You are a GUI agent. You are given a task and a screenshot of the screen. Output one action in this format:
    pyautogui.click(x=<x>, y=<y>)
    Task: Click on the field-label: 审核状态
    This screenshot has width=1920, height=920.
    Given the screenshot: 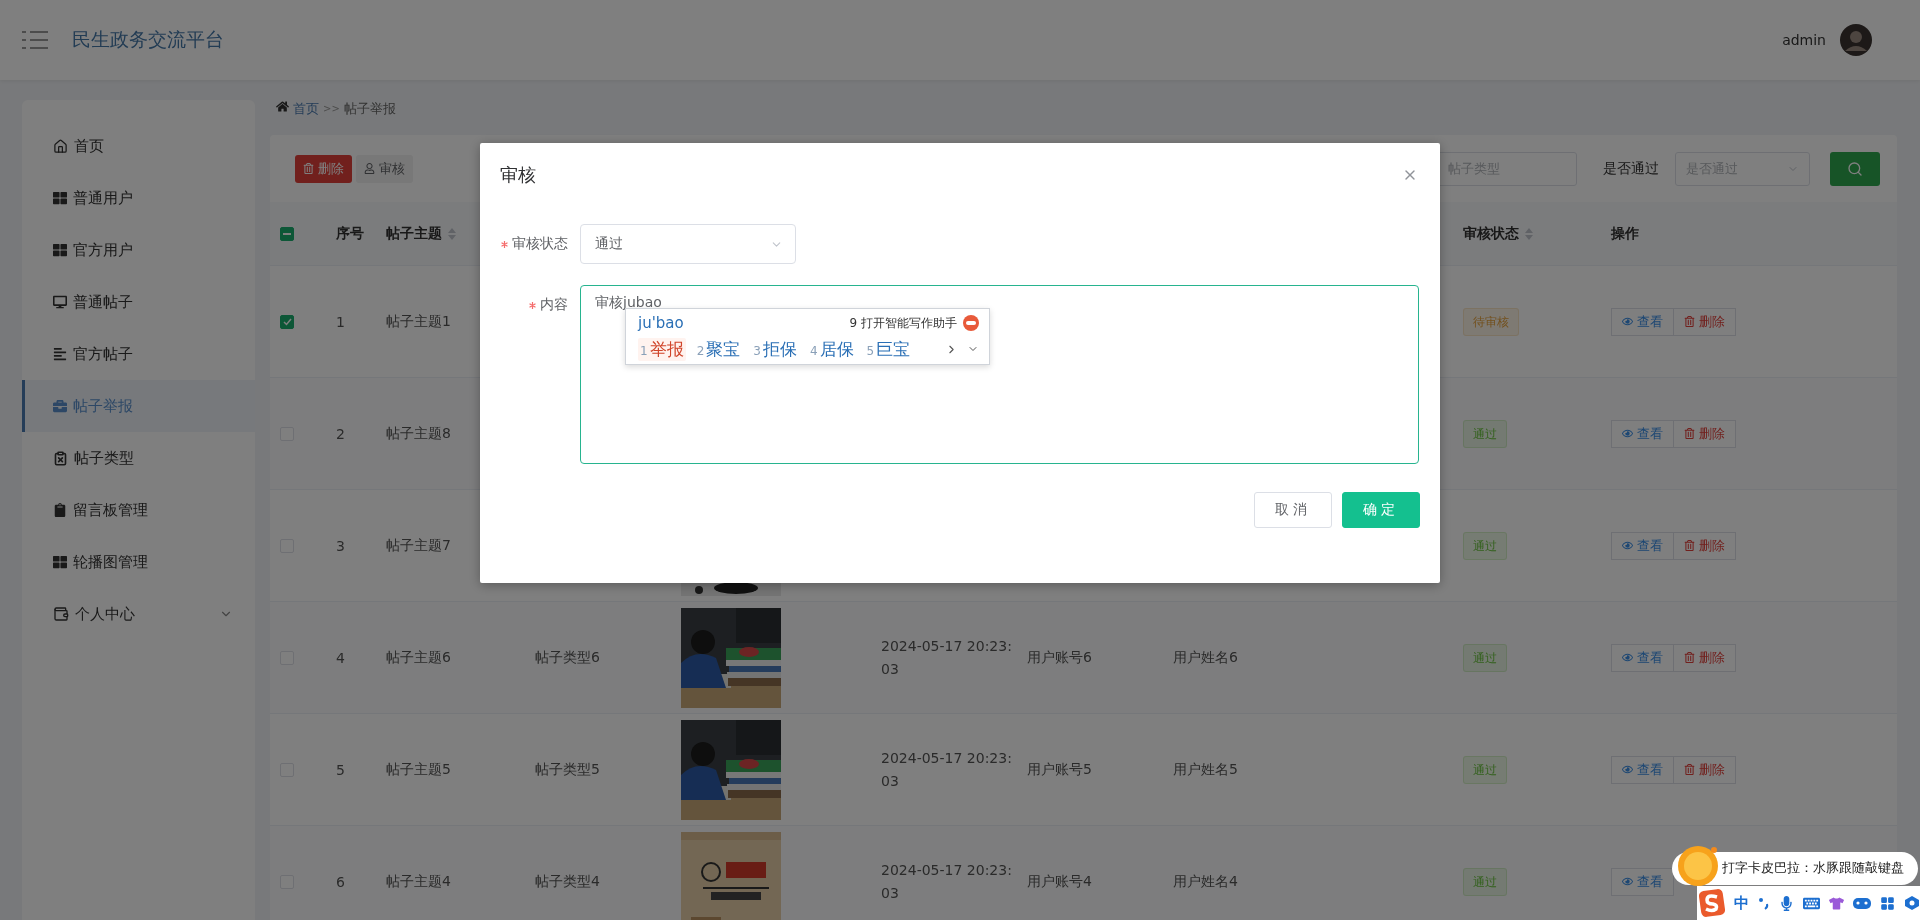 What is the action you would take?
    pyautogui.click(x=540, y=244)
    